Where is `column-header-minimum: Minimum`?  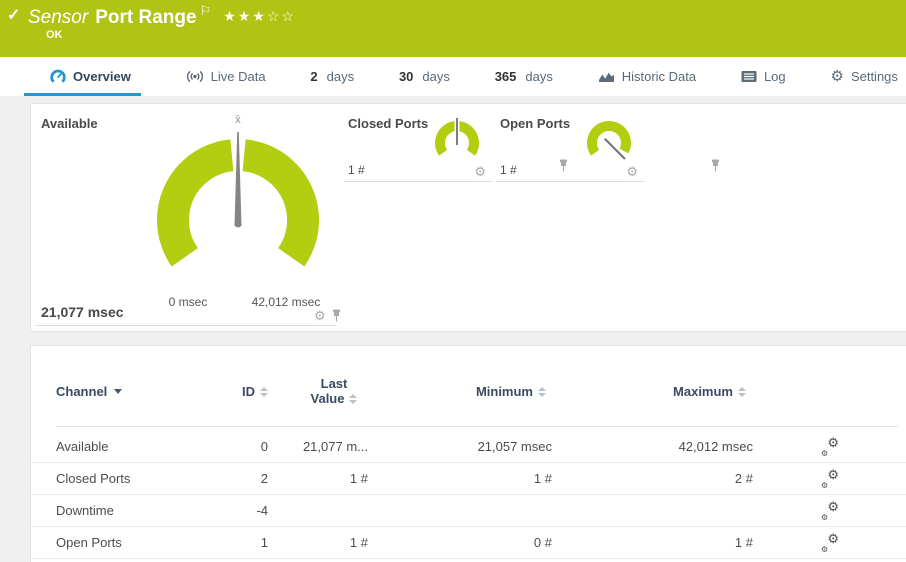
column-header-minimum: Minimum is located at coordinates (481, 391).